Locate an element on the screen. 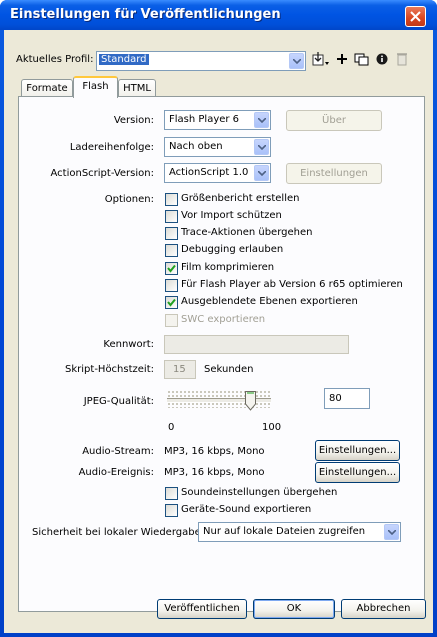 The image size is (437, 637). option-optimize-fp6-checkbox is located at coordinates (171, 285).